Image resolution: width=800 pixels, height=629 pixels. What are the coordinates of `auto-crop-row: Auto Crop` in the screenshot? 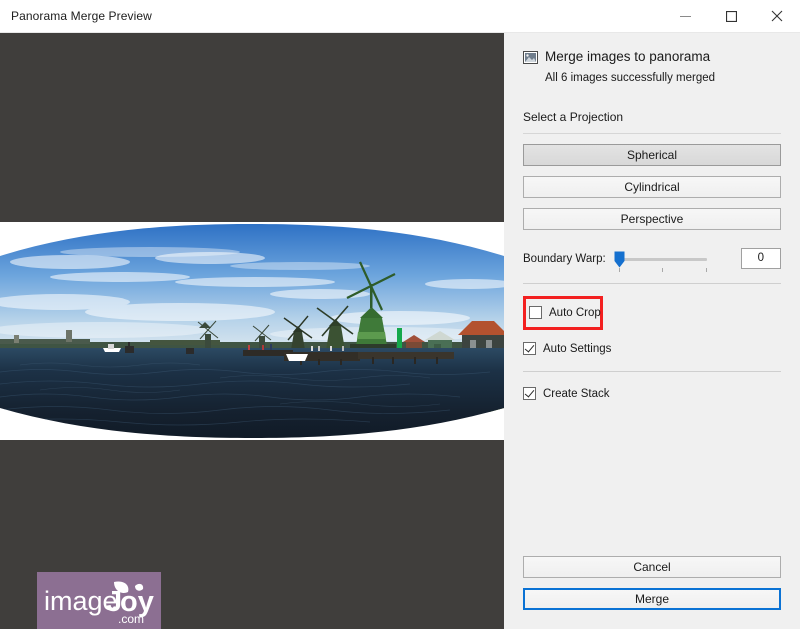 It's located at (565, 313).